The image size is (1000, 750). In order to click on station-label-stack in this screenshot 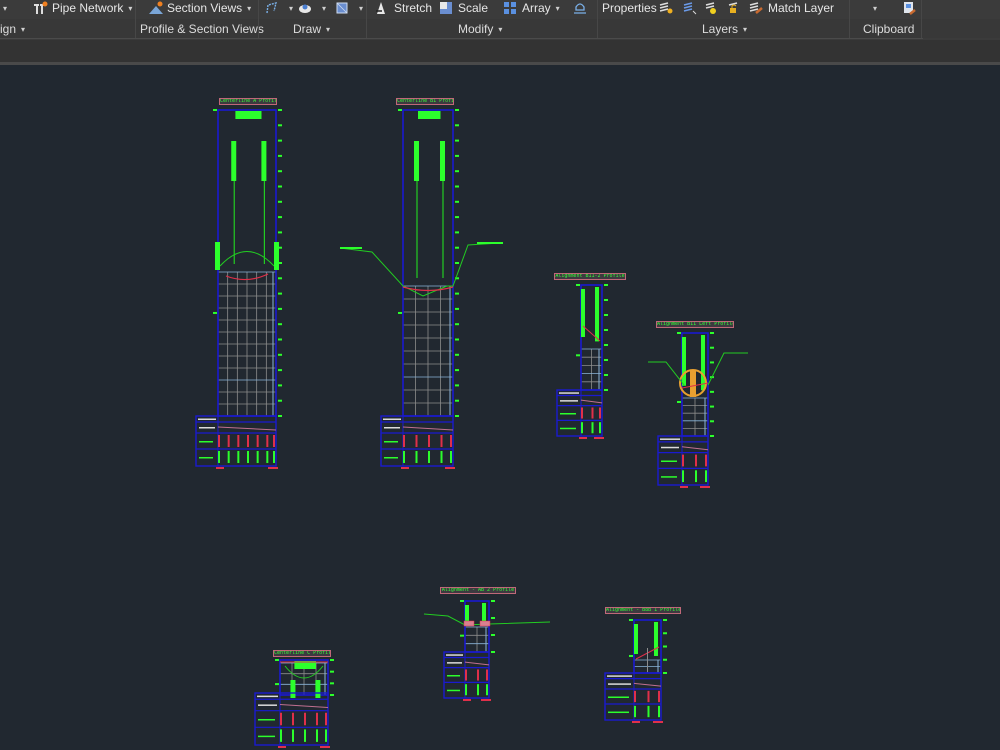, I will do `click(583, 313)`.